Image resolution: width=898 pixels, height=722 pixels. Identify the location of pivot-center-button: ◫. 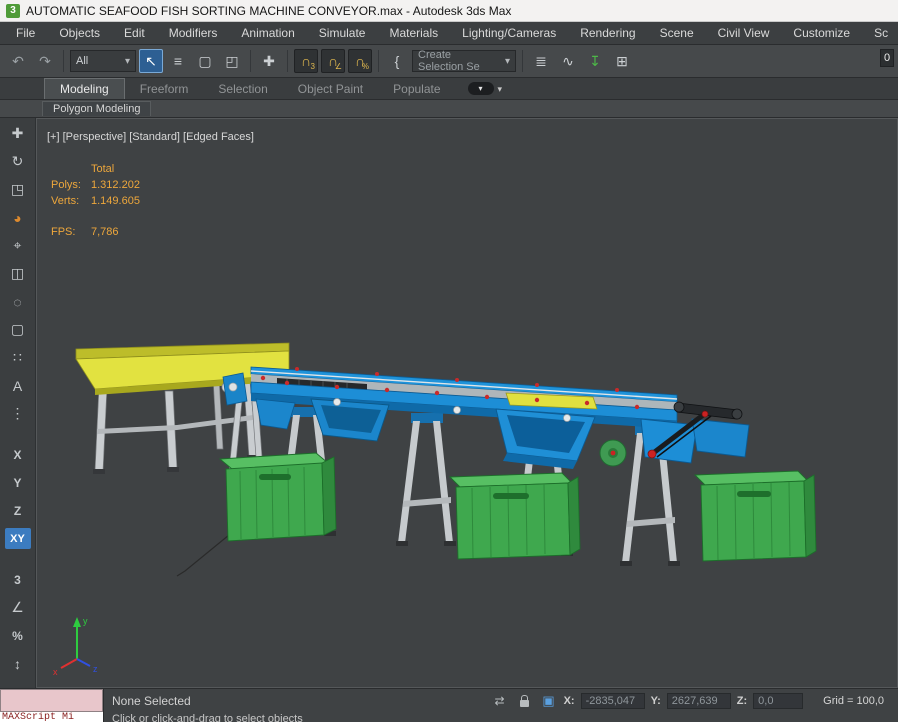
(18, 273).